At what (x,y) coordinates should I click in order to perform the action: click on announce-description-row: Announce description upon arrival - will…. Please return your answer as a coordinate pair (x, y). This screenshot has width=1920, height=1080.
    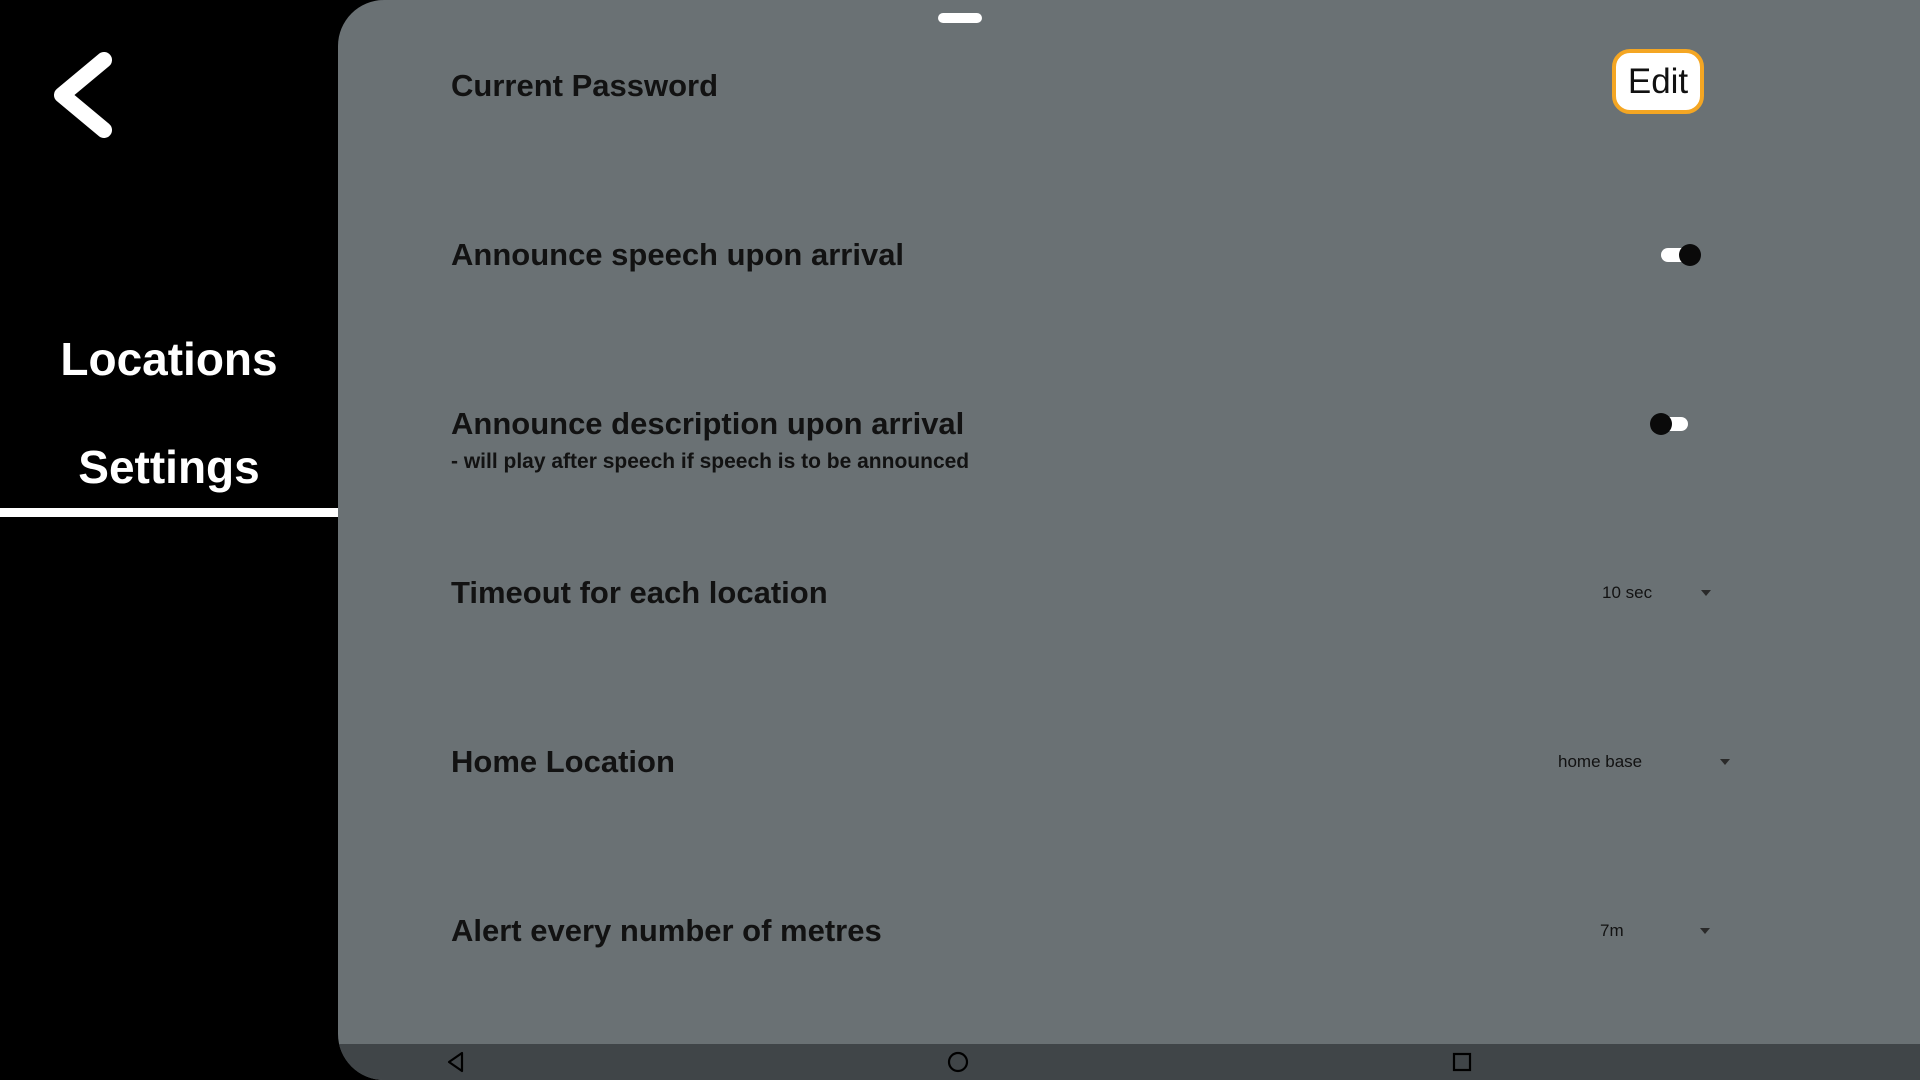
    Looking at the image, I should click on (1105, 440).